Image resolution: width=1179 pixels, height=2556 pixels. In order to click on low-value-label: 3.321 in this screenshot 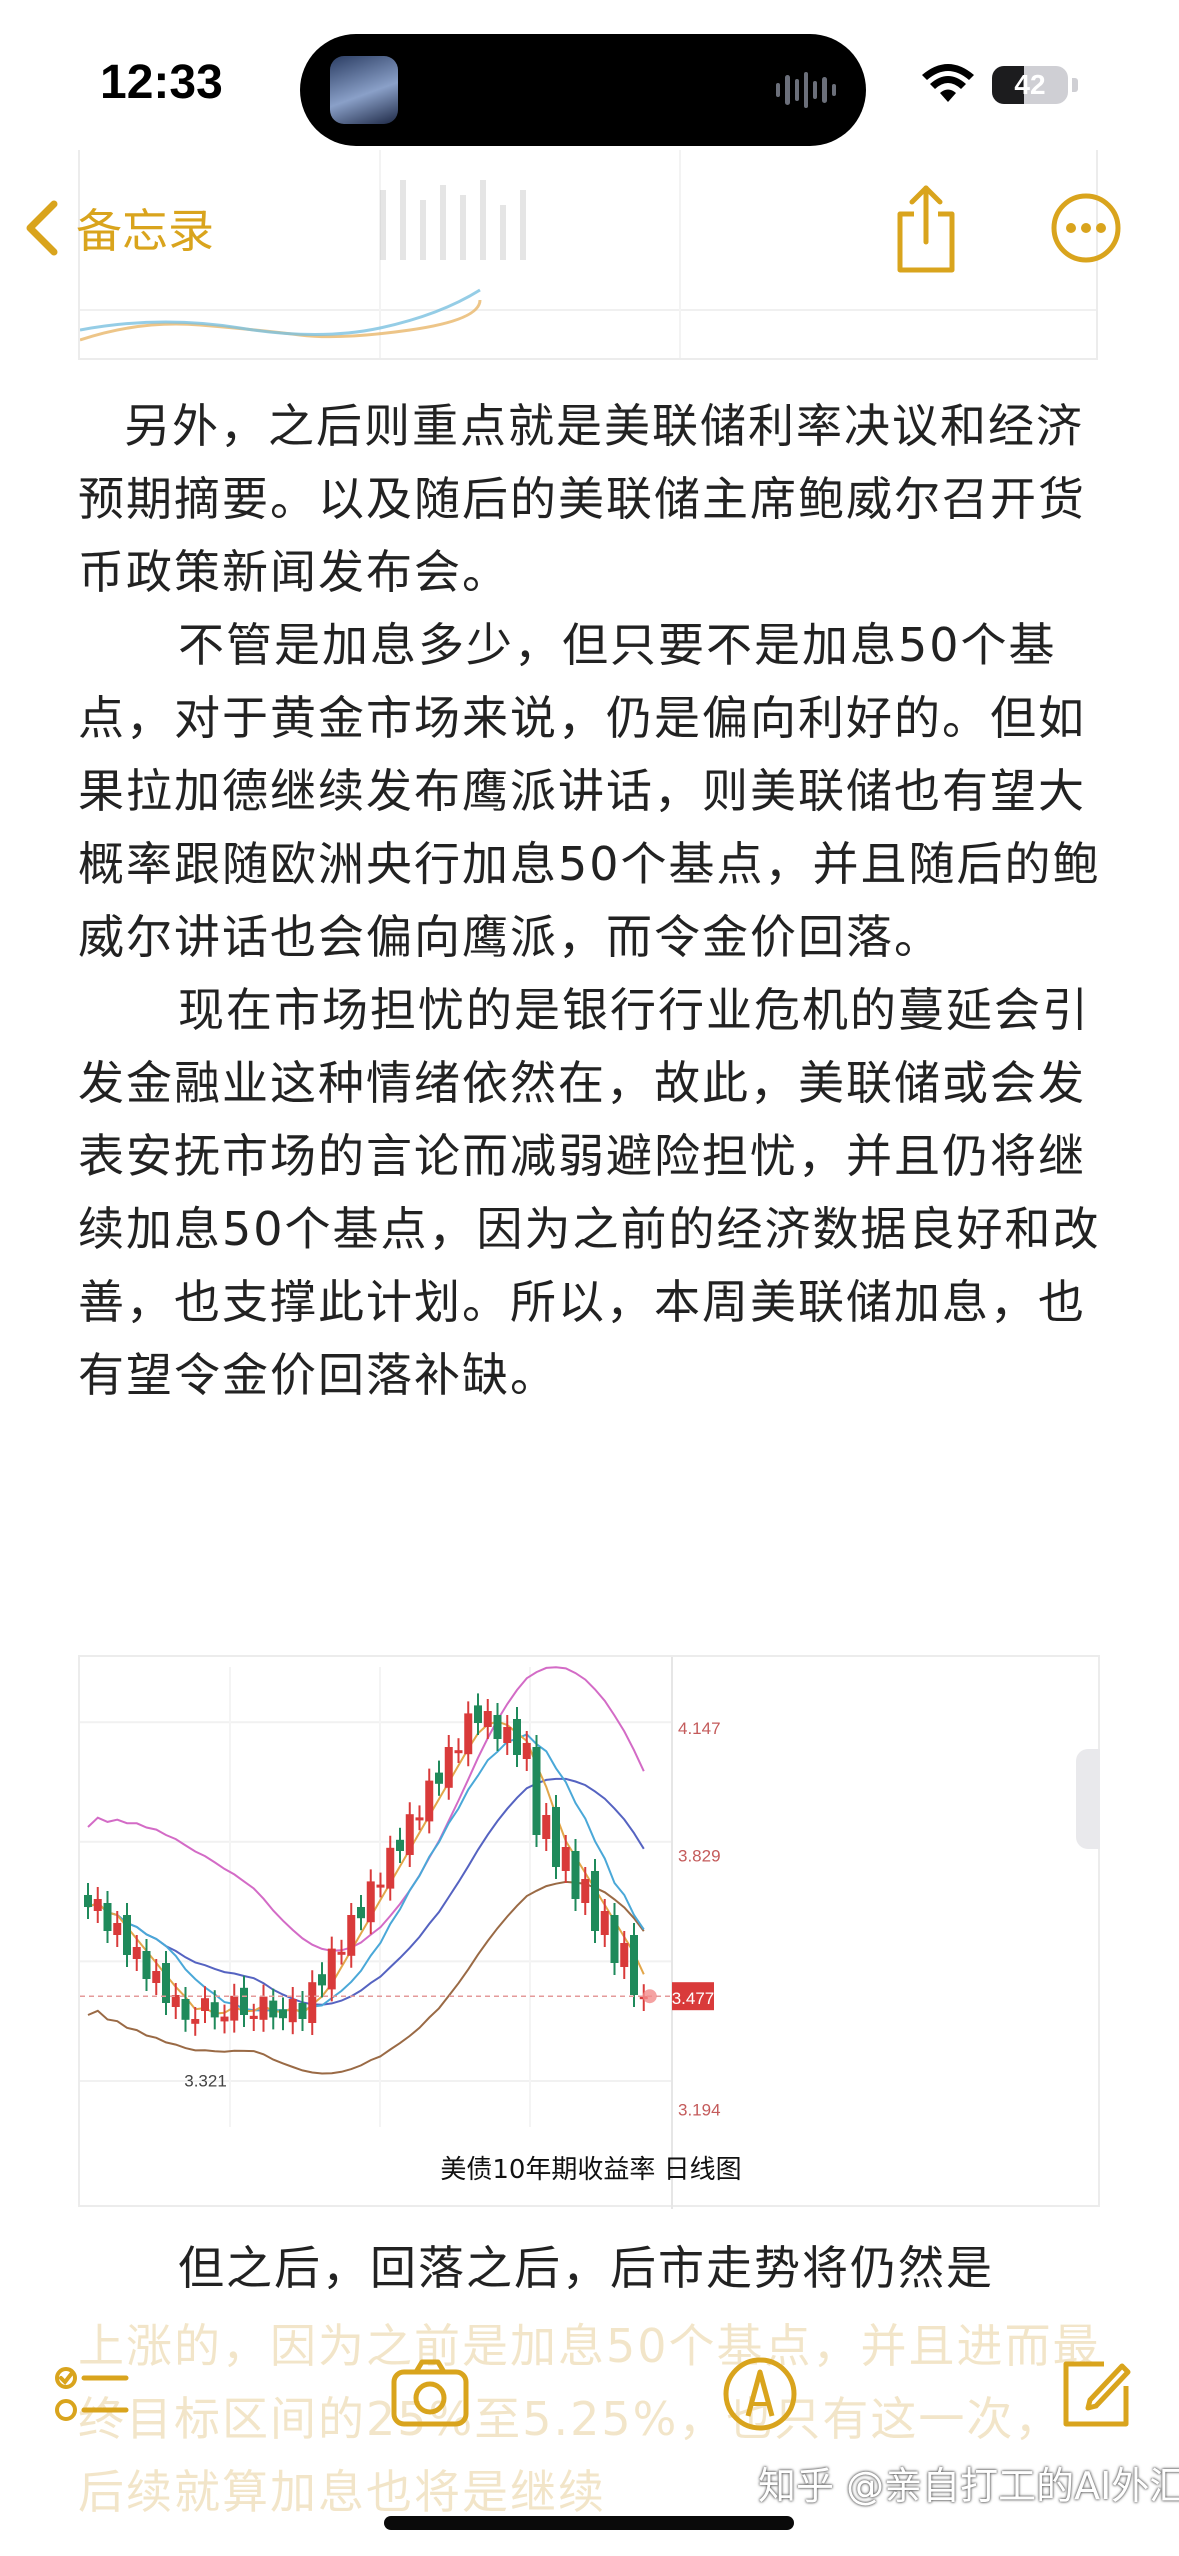, I will do `click(205, 2081)`.